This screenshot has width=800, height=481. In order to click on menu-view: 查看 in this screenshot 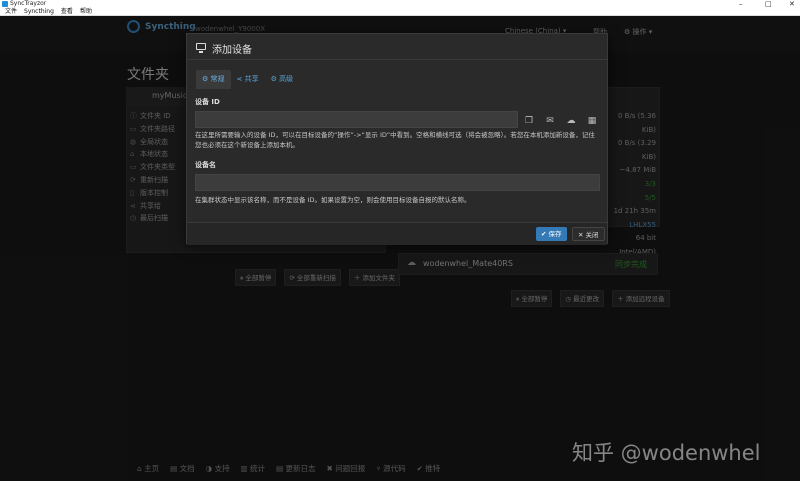, I will do `click(67, 11)`.